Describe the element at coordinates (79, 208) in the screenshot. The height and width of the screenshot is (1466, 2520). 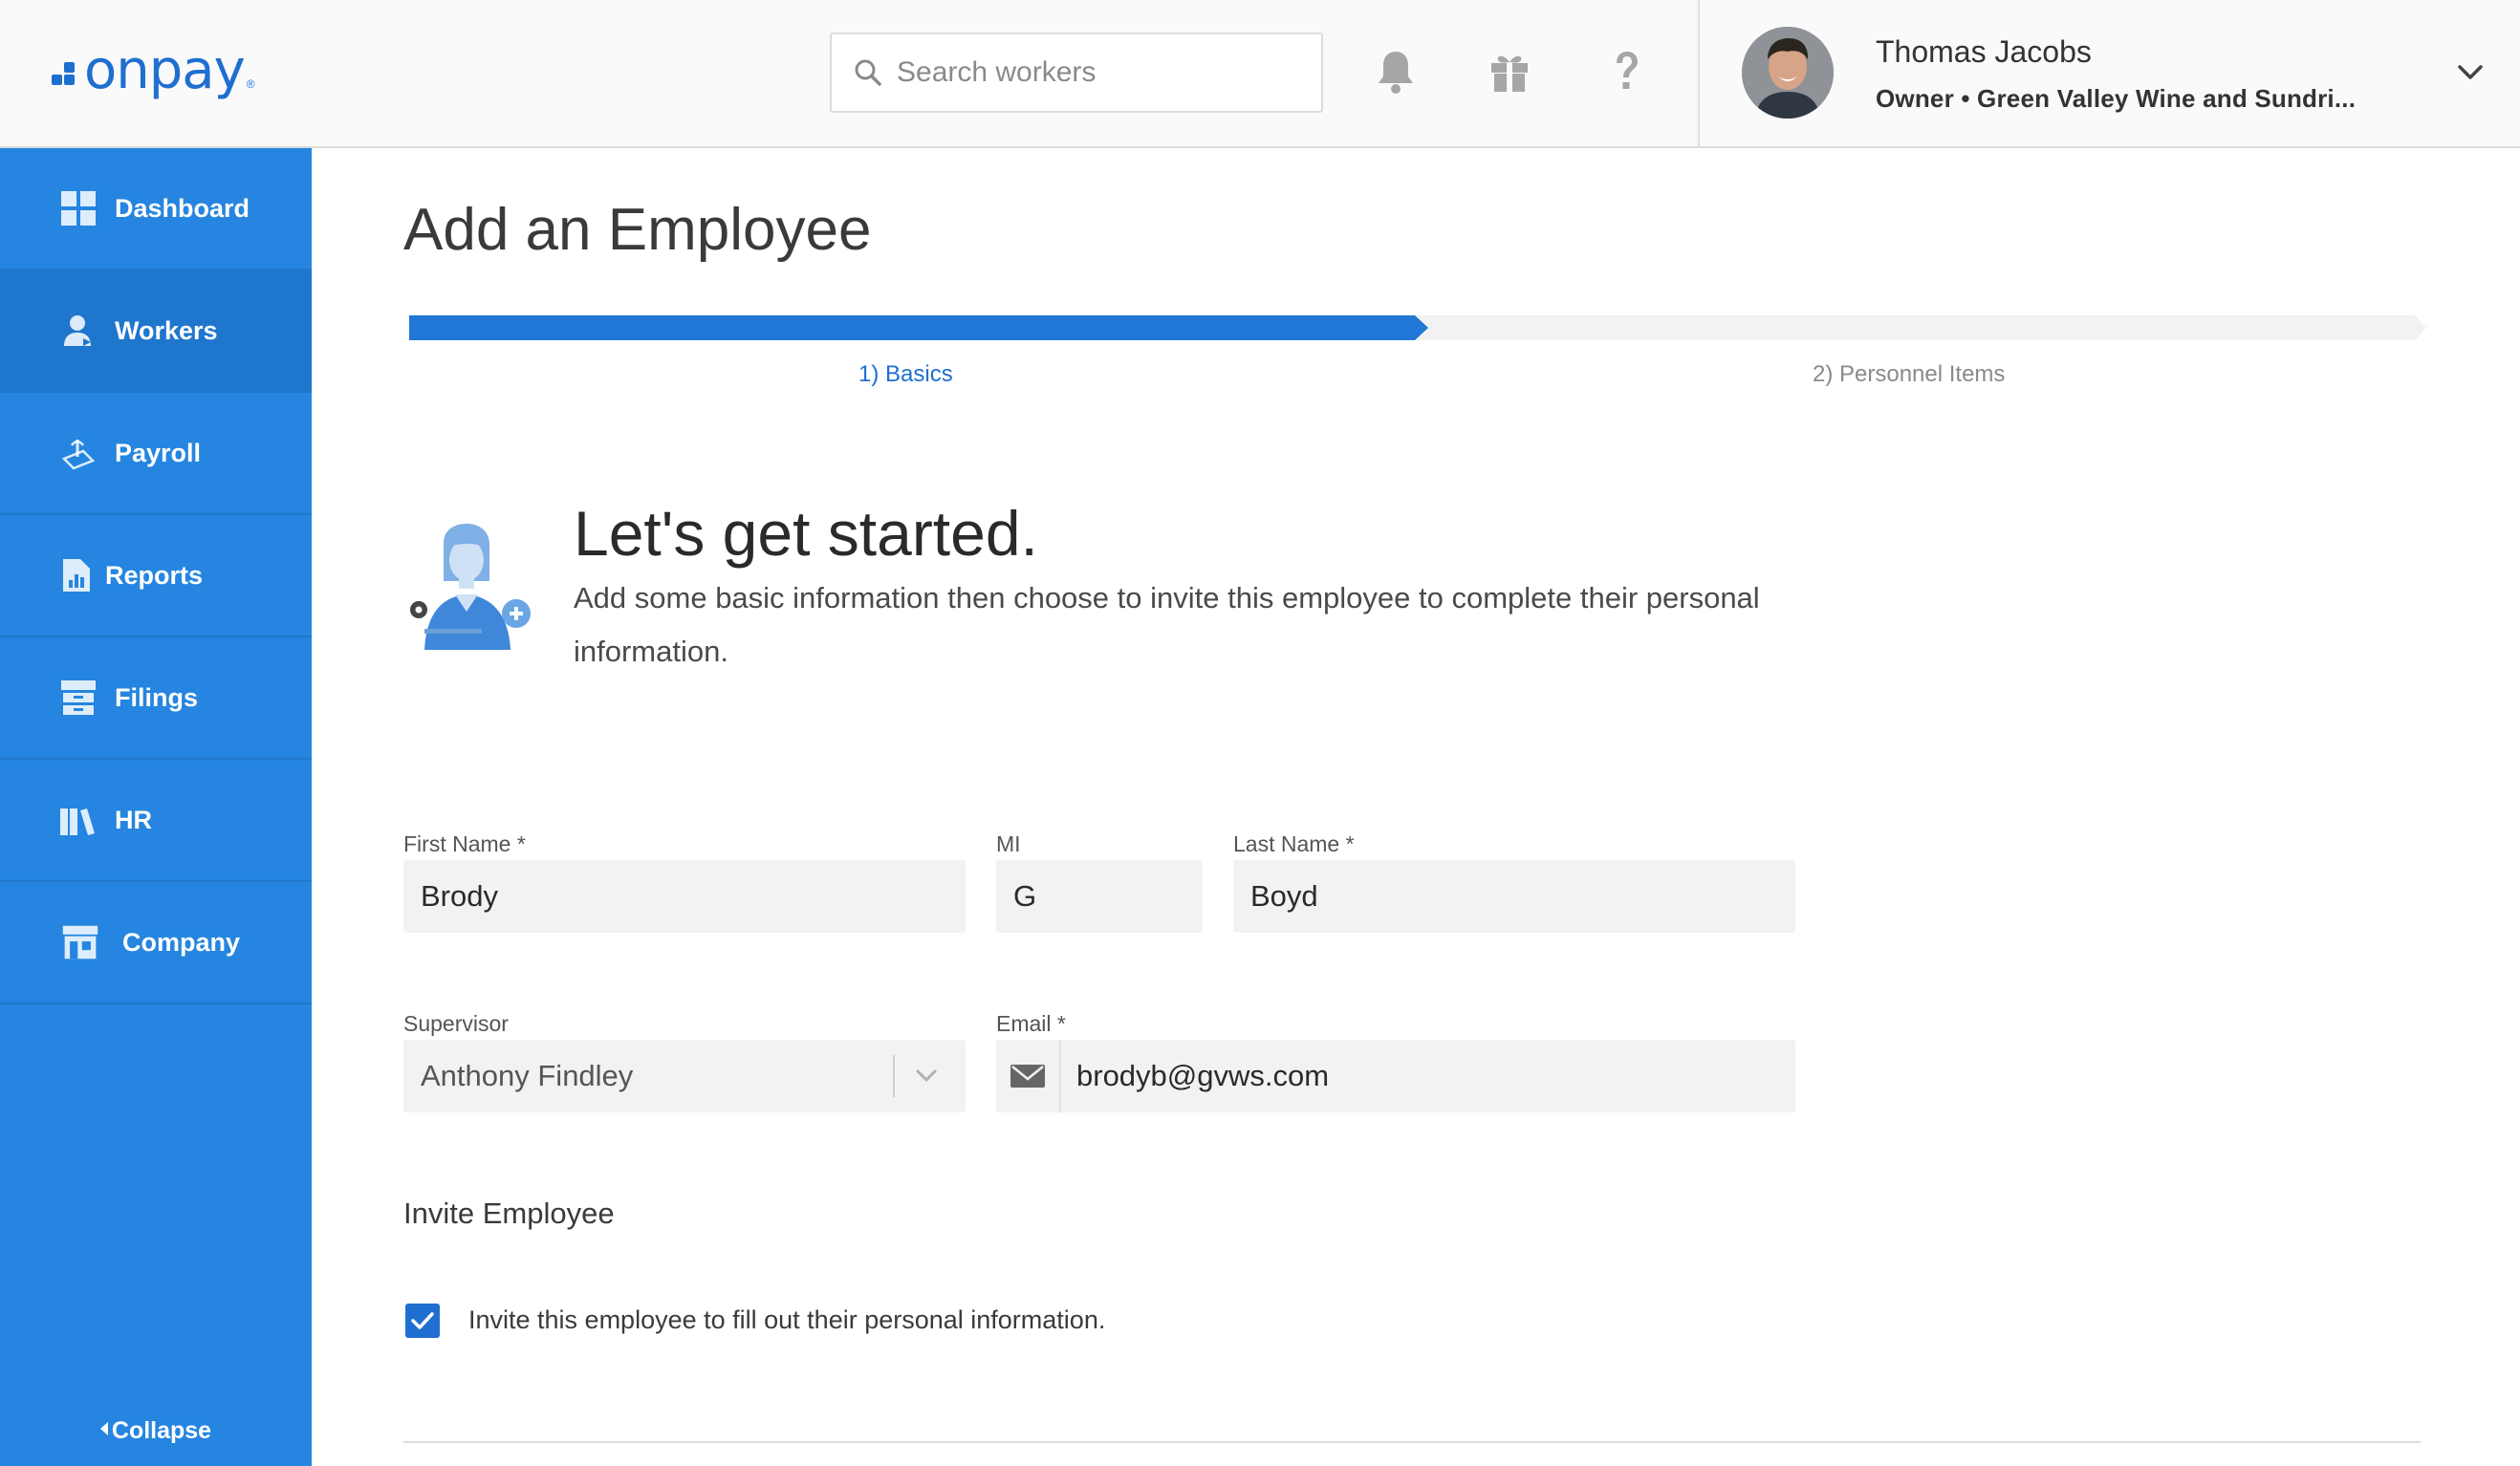
I see `dashboard-icon` at that location.